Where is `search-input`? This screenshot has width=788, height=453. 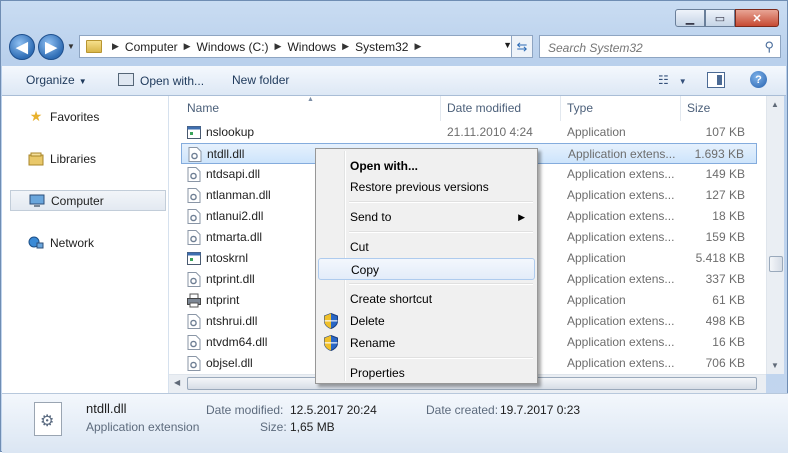 search-input is located at coordinates (648, 47).